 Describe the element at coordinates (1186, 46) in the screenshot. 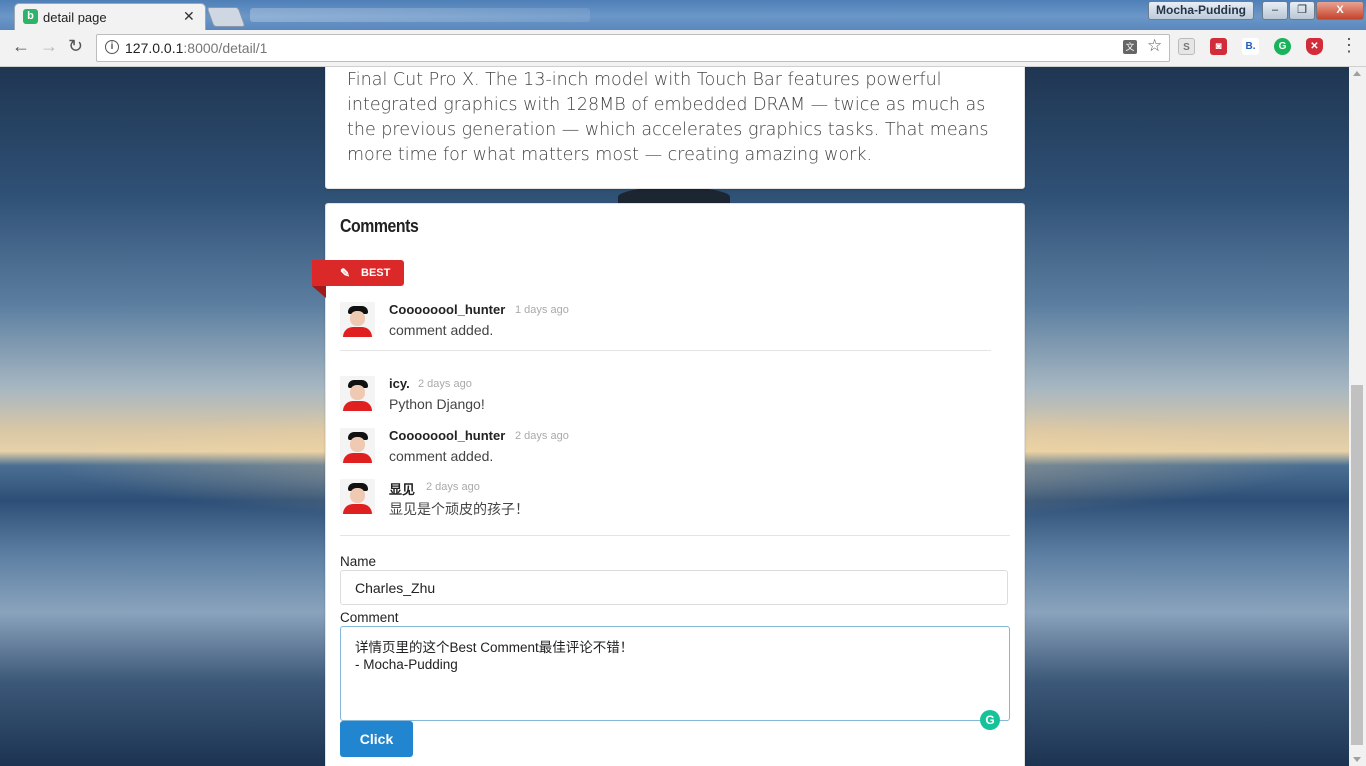

I see `shield-icon: S` at that location.